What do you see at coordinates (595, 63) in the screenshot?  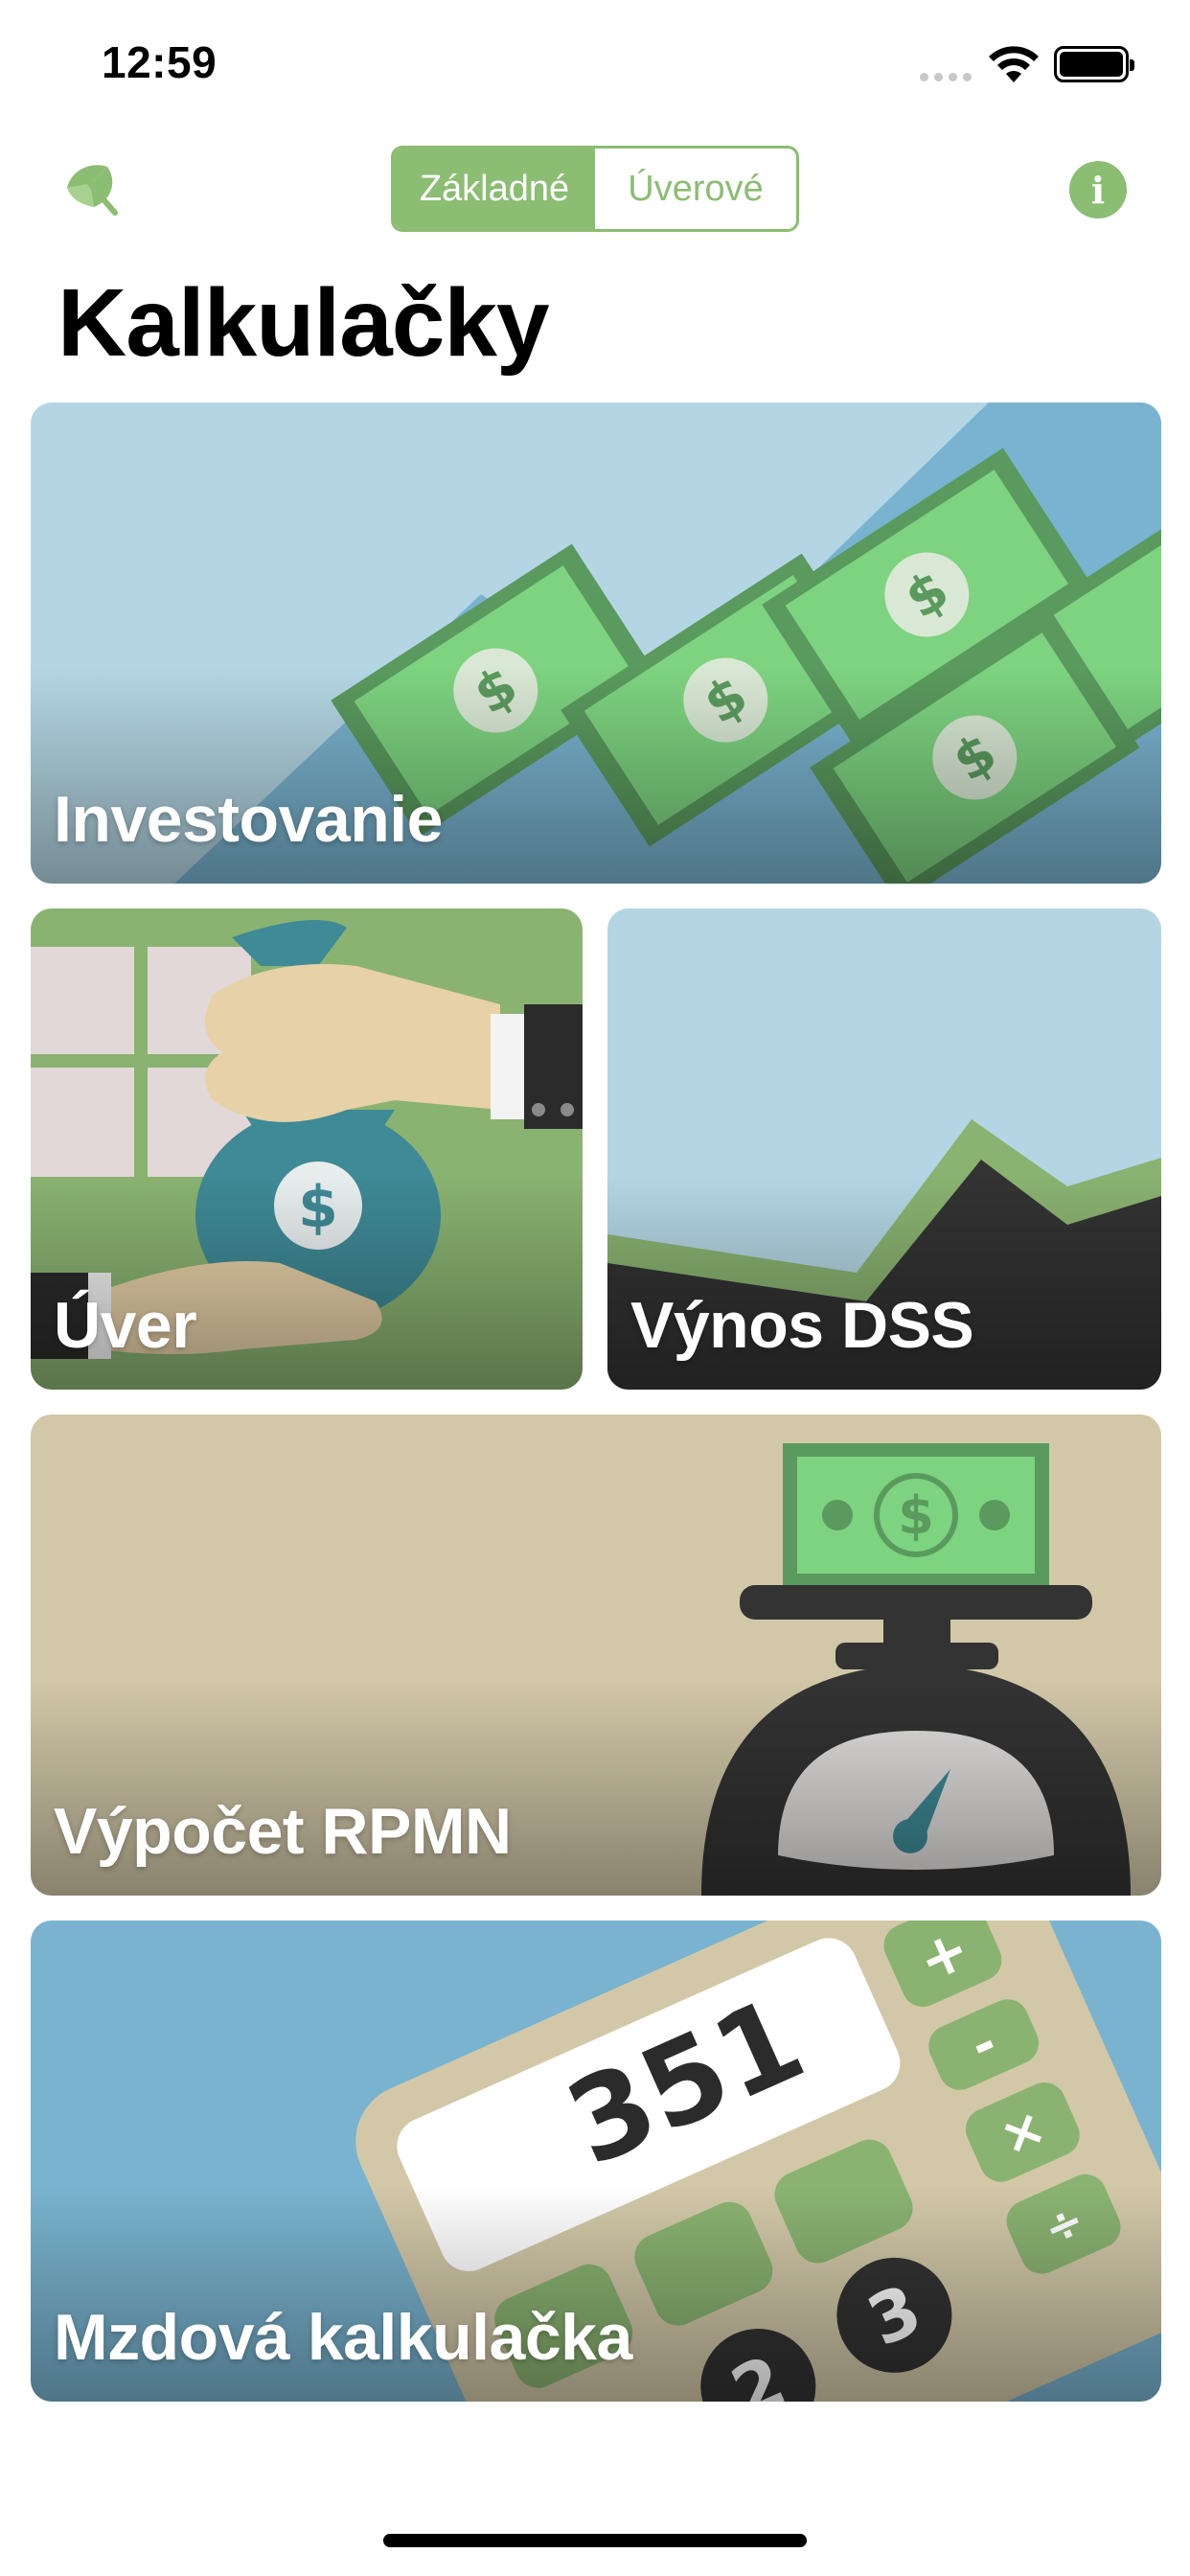 I see `status-bar: 12:59` at bounding box center [595, 63].